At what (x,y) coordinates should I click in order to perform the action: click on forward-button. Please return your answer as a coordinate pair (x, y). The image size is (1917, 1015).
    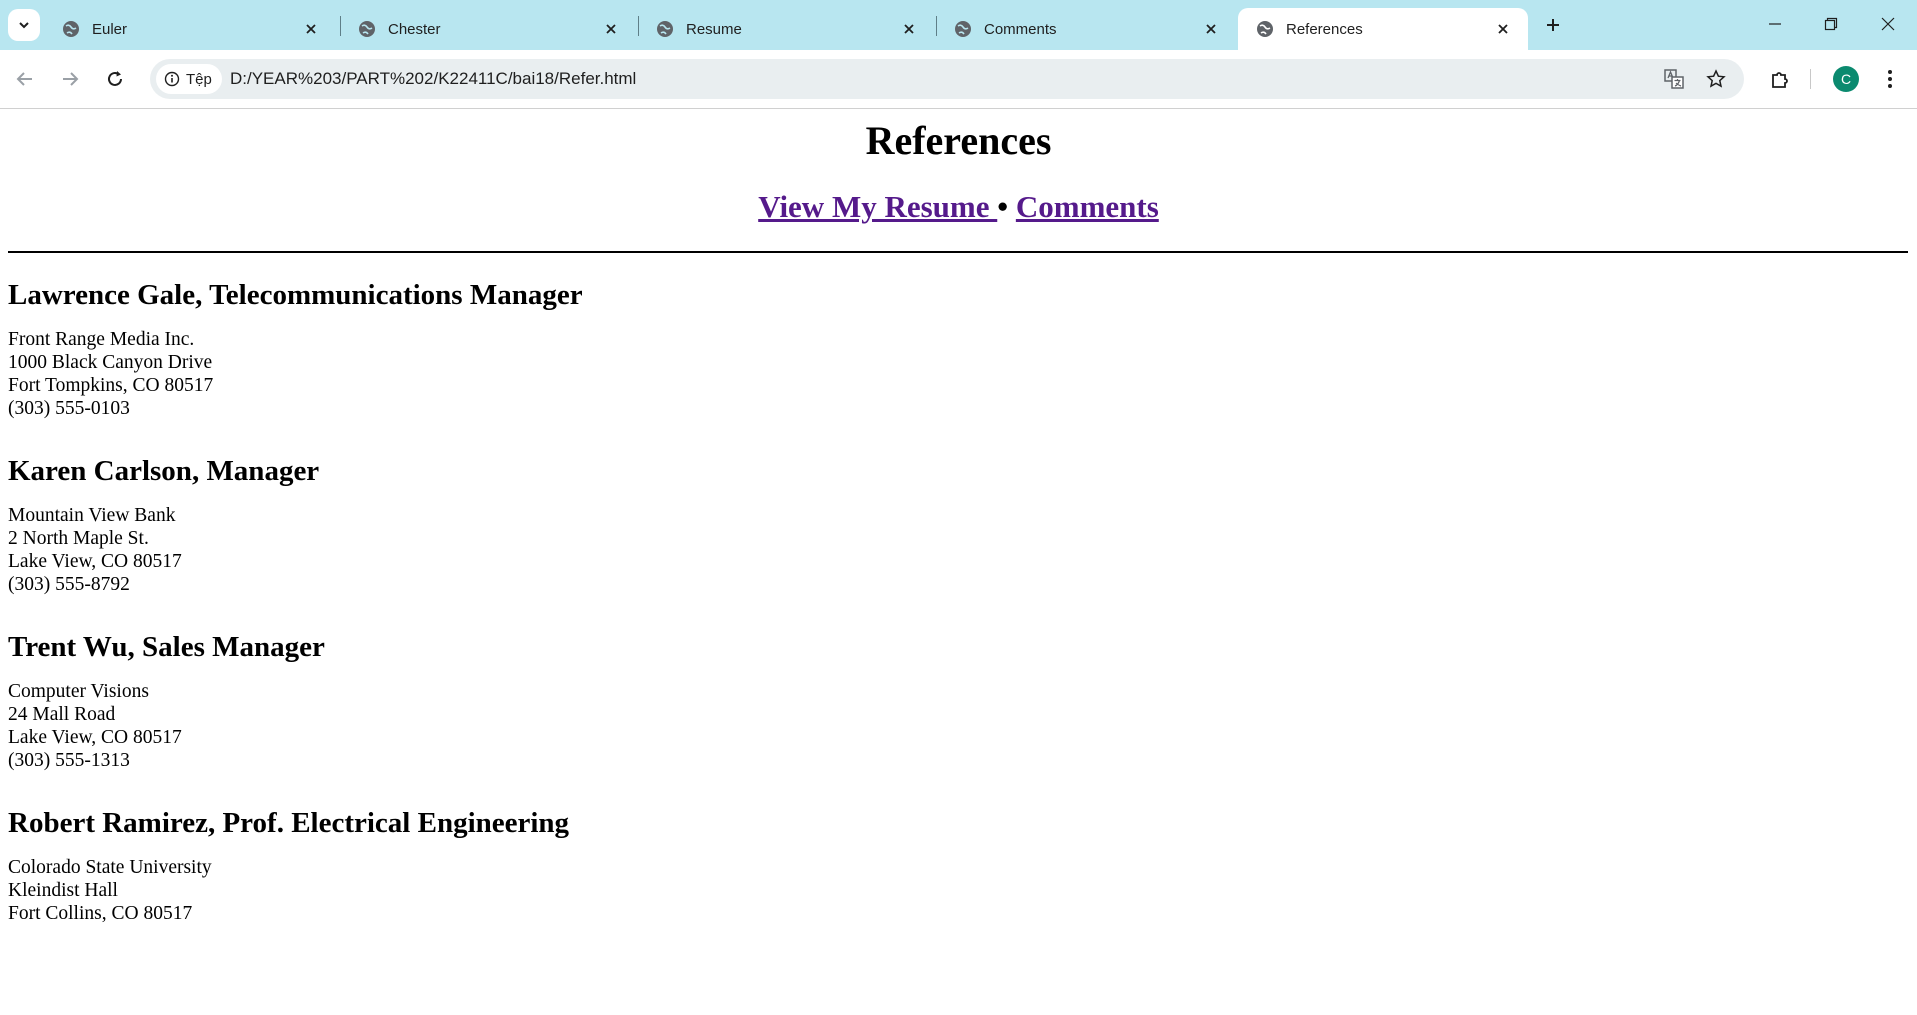
    Looking at the image, I should click on (70, 79).